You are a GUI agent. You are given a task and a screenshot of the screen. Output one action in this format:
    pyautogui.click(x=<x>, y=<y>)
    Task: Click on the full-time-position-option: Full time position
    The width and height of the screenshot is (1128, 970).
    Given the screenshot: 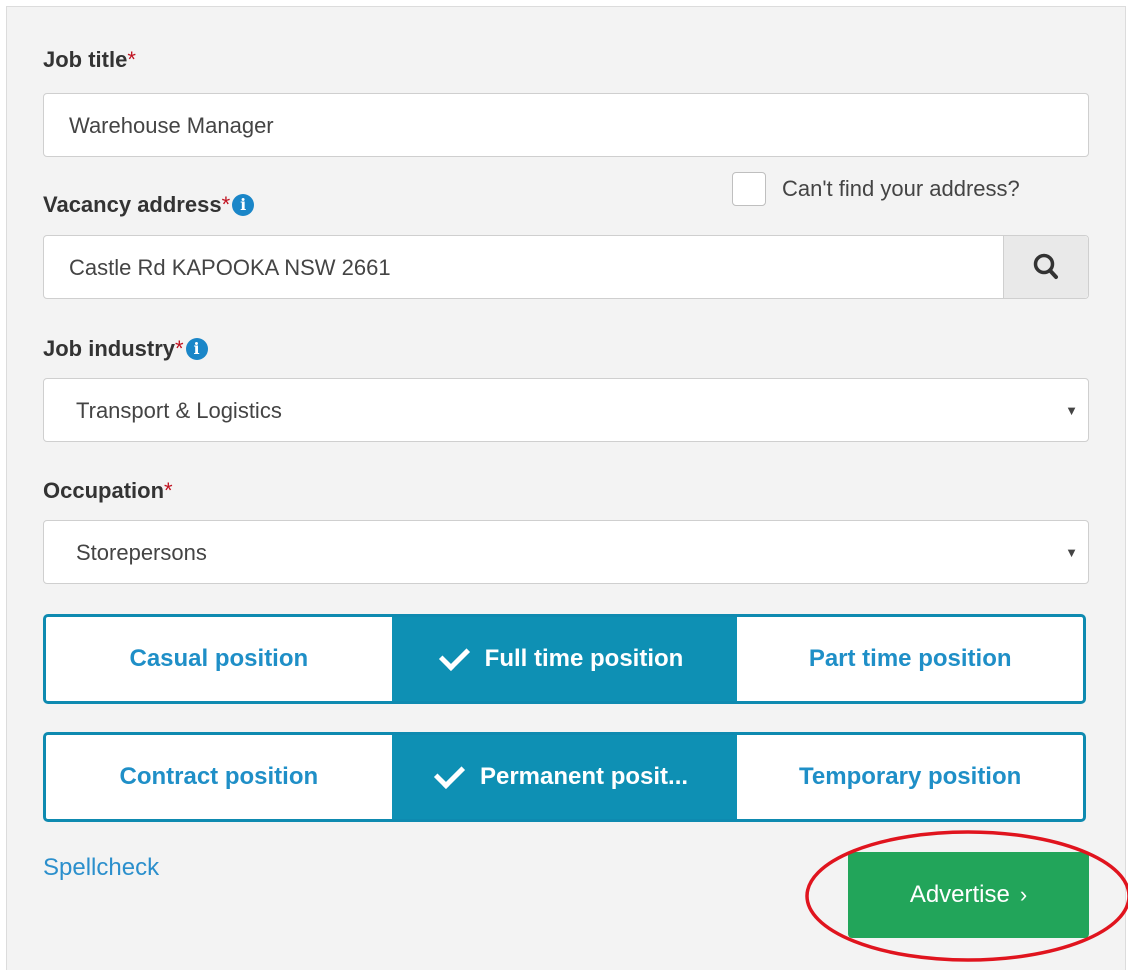 What is the action you would take?
    pyautogui.click(x=564, y=659)
    